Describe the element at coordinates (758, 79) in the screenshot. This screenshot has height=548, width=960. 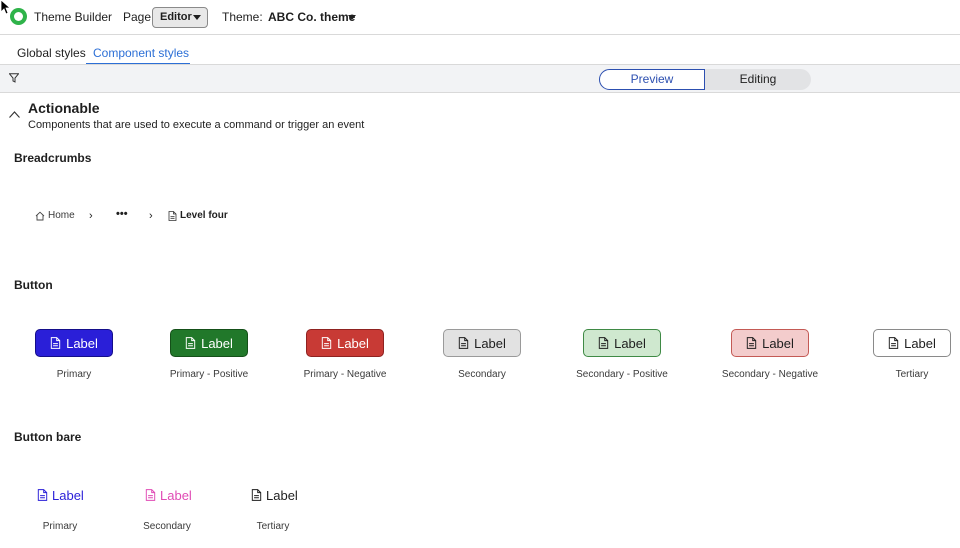
I see `segment-editing: Editing` at that location.